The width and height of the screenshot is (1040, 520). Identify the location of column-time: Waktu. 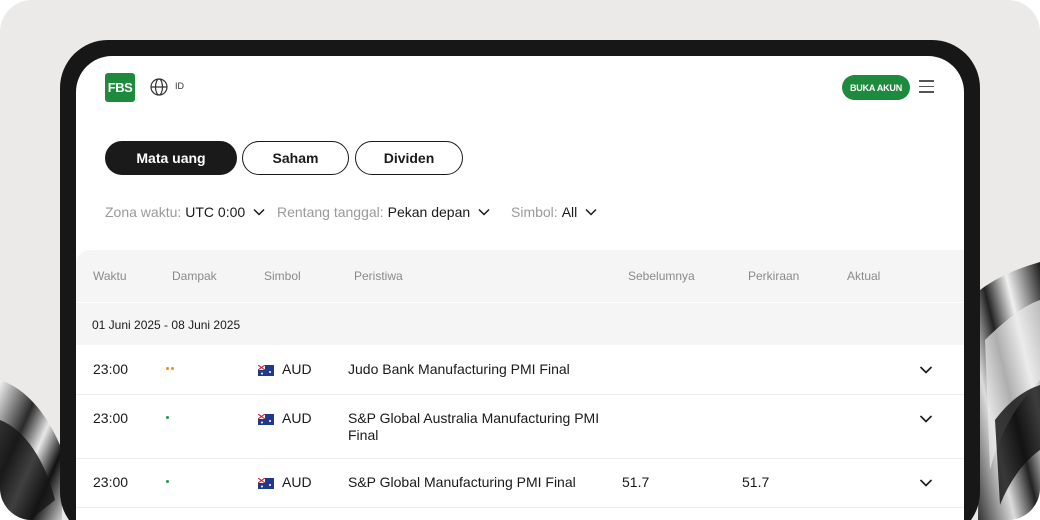
(110, 276).